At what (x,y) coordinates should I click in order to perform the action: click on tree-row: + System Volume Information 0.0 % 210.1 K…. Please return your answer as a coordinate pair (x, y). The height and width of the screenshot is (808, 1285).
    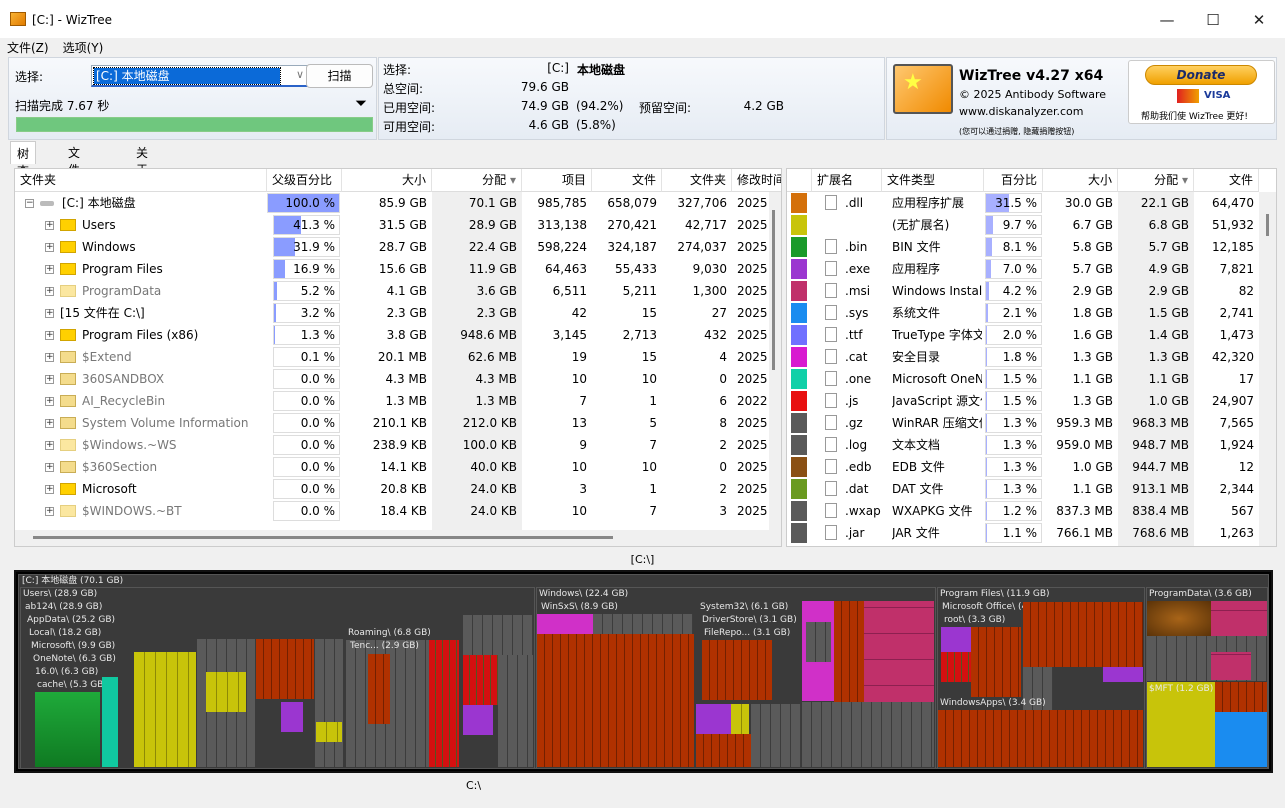
    Looking at the image, I should click on (392, 423).